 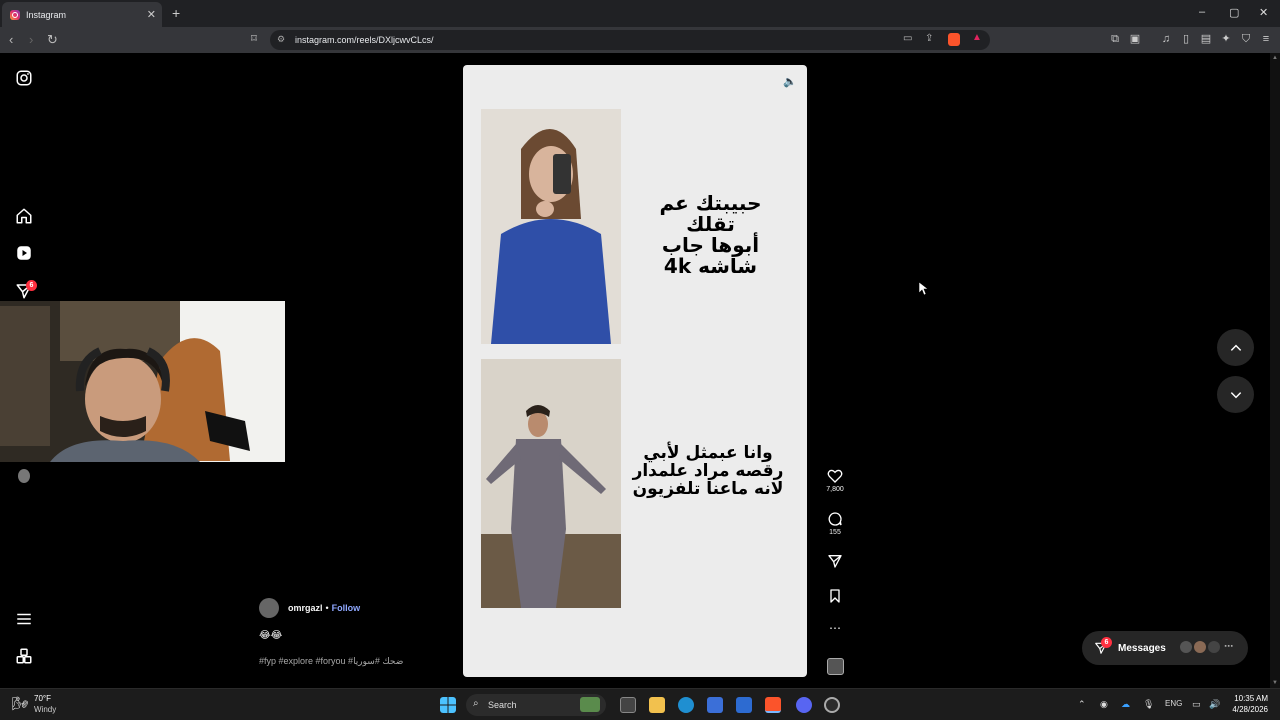 What do you see at coordinates (710, 213) in the screenshot?
I see `reel-caption-top-line1: حبيبتك عم تقلك` at bounding box center [710, 213].